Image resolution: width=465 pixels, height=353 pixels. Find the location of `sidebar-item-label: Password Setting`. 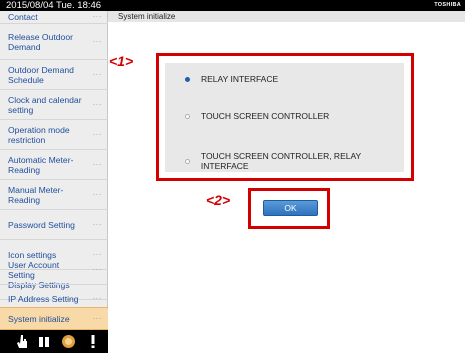

sidebar-item-label: Password Setting is located at coordinates (41, 224).